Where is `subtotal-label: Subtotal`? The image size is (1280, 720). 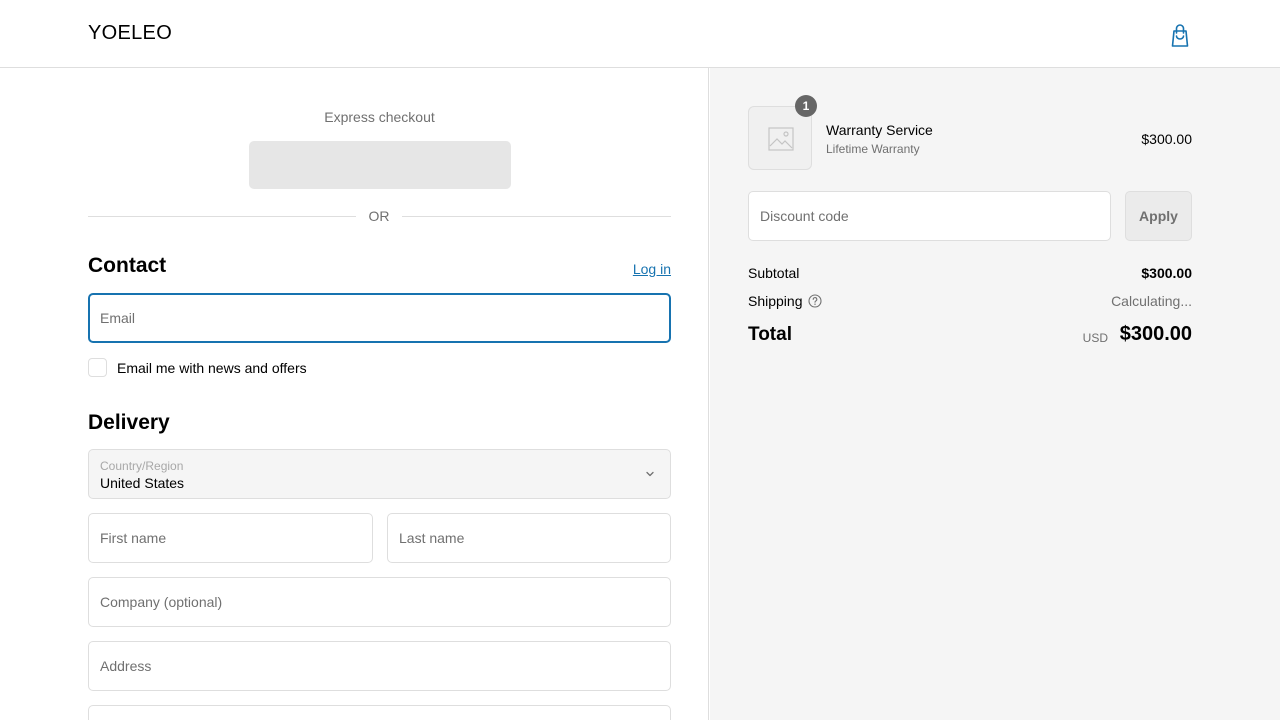 subtotal-label: Subtotal is located at coordinates (774, 273).